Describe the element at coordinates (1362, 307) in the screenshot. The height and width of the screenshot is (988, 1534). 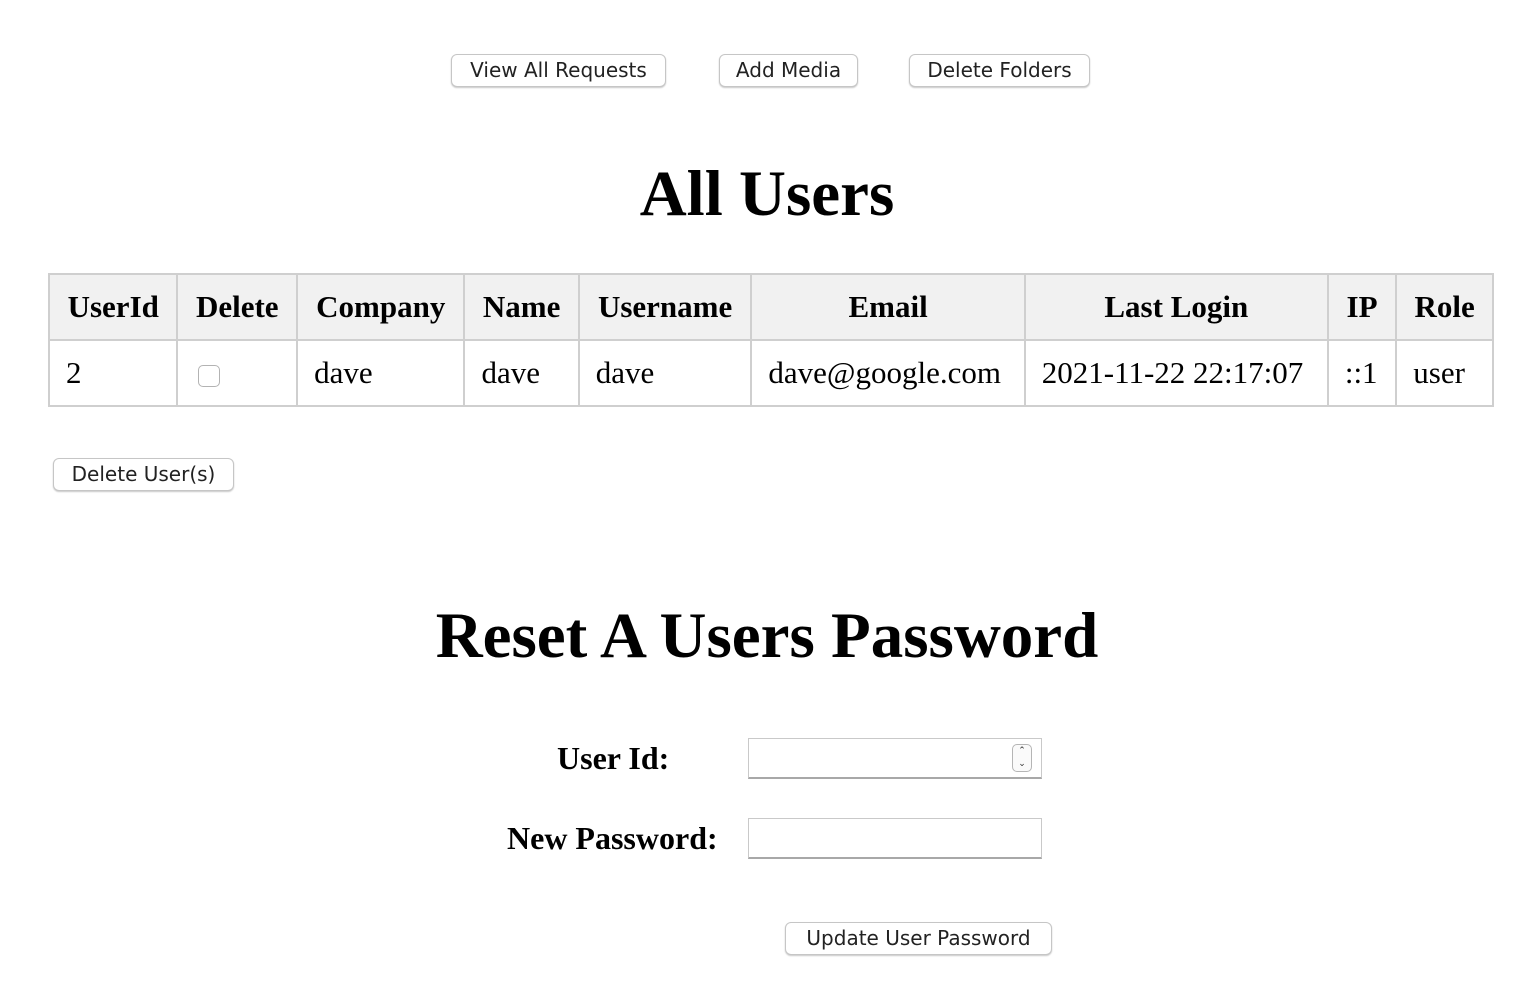
I see `column-header-ip: IP` at that location.